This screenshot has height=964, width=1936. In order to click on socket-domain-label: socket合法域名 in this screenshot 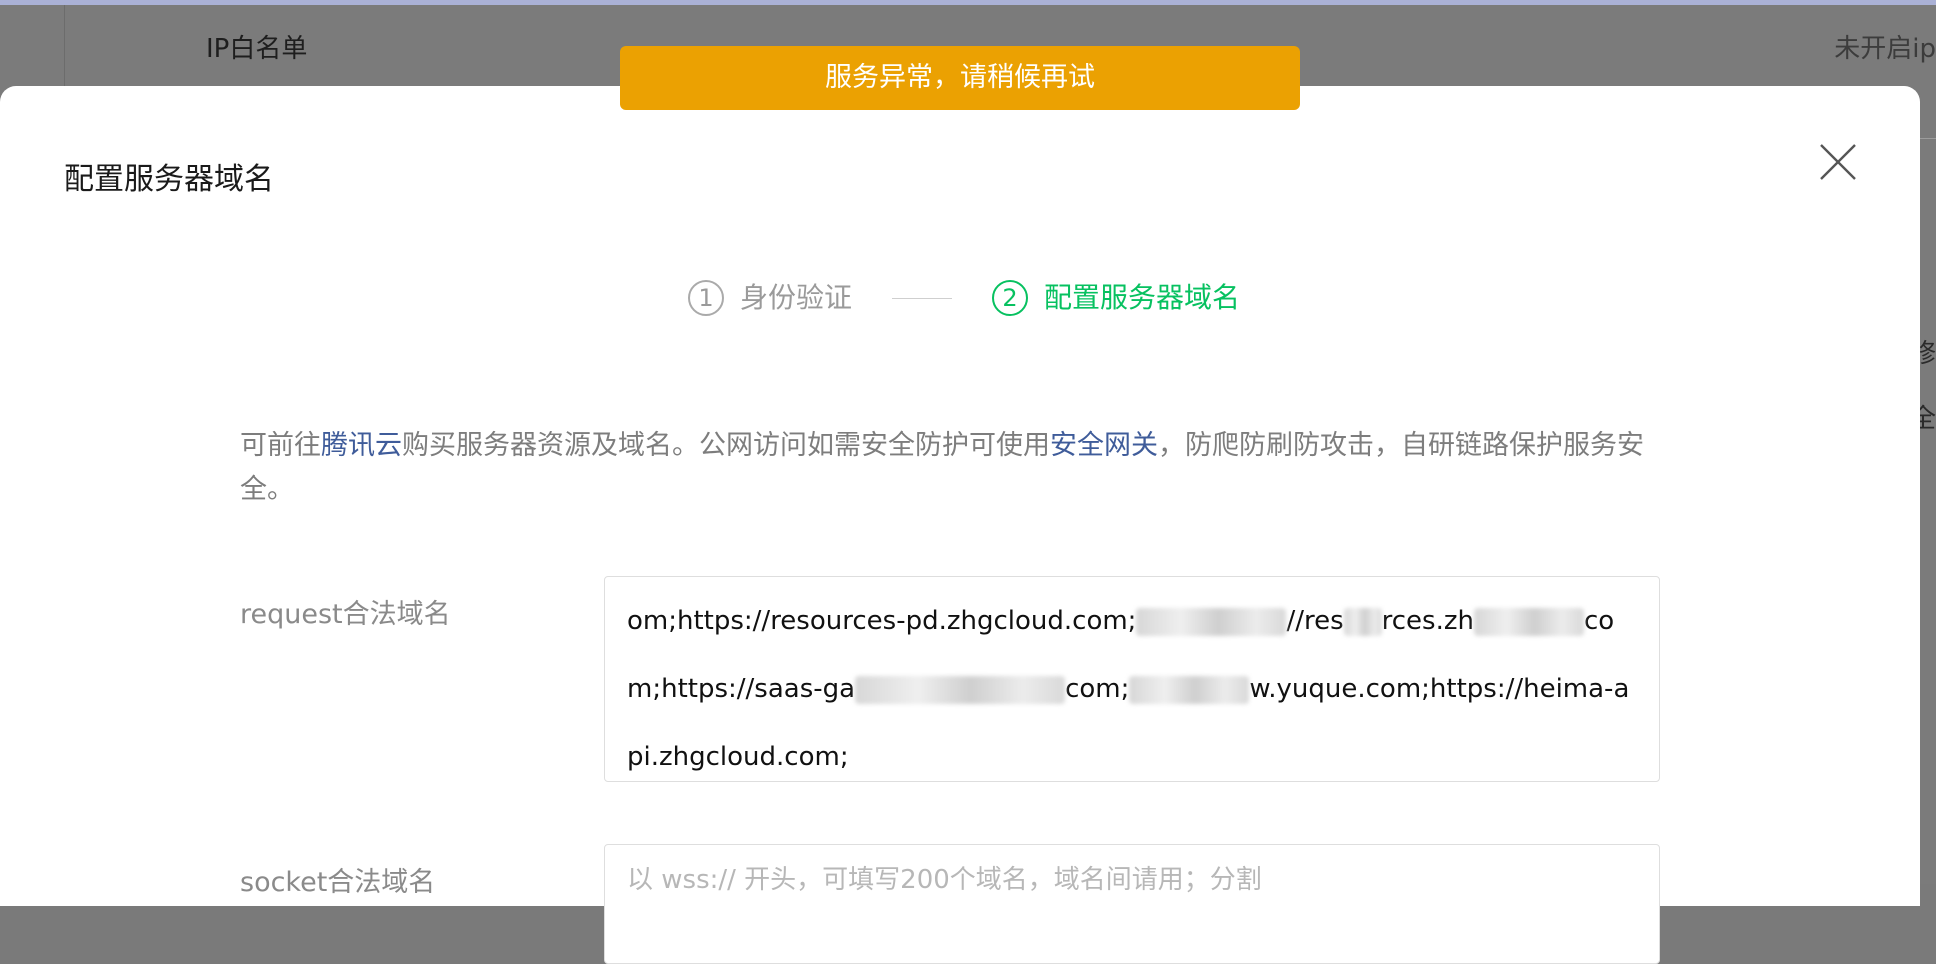, I will do `click(338, 882)`.